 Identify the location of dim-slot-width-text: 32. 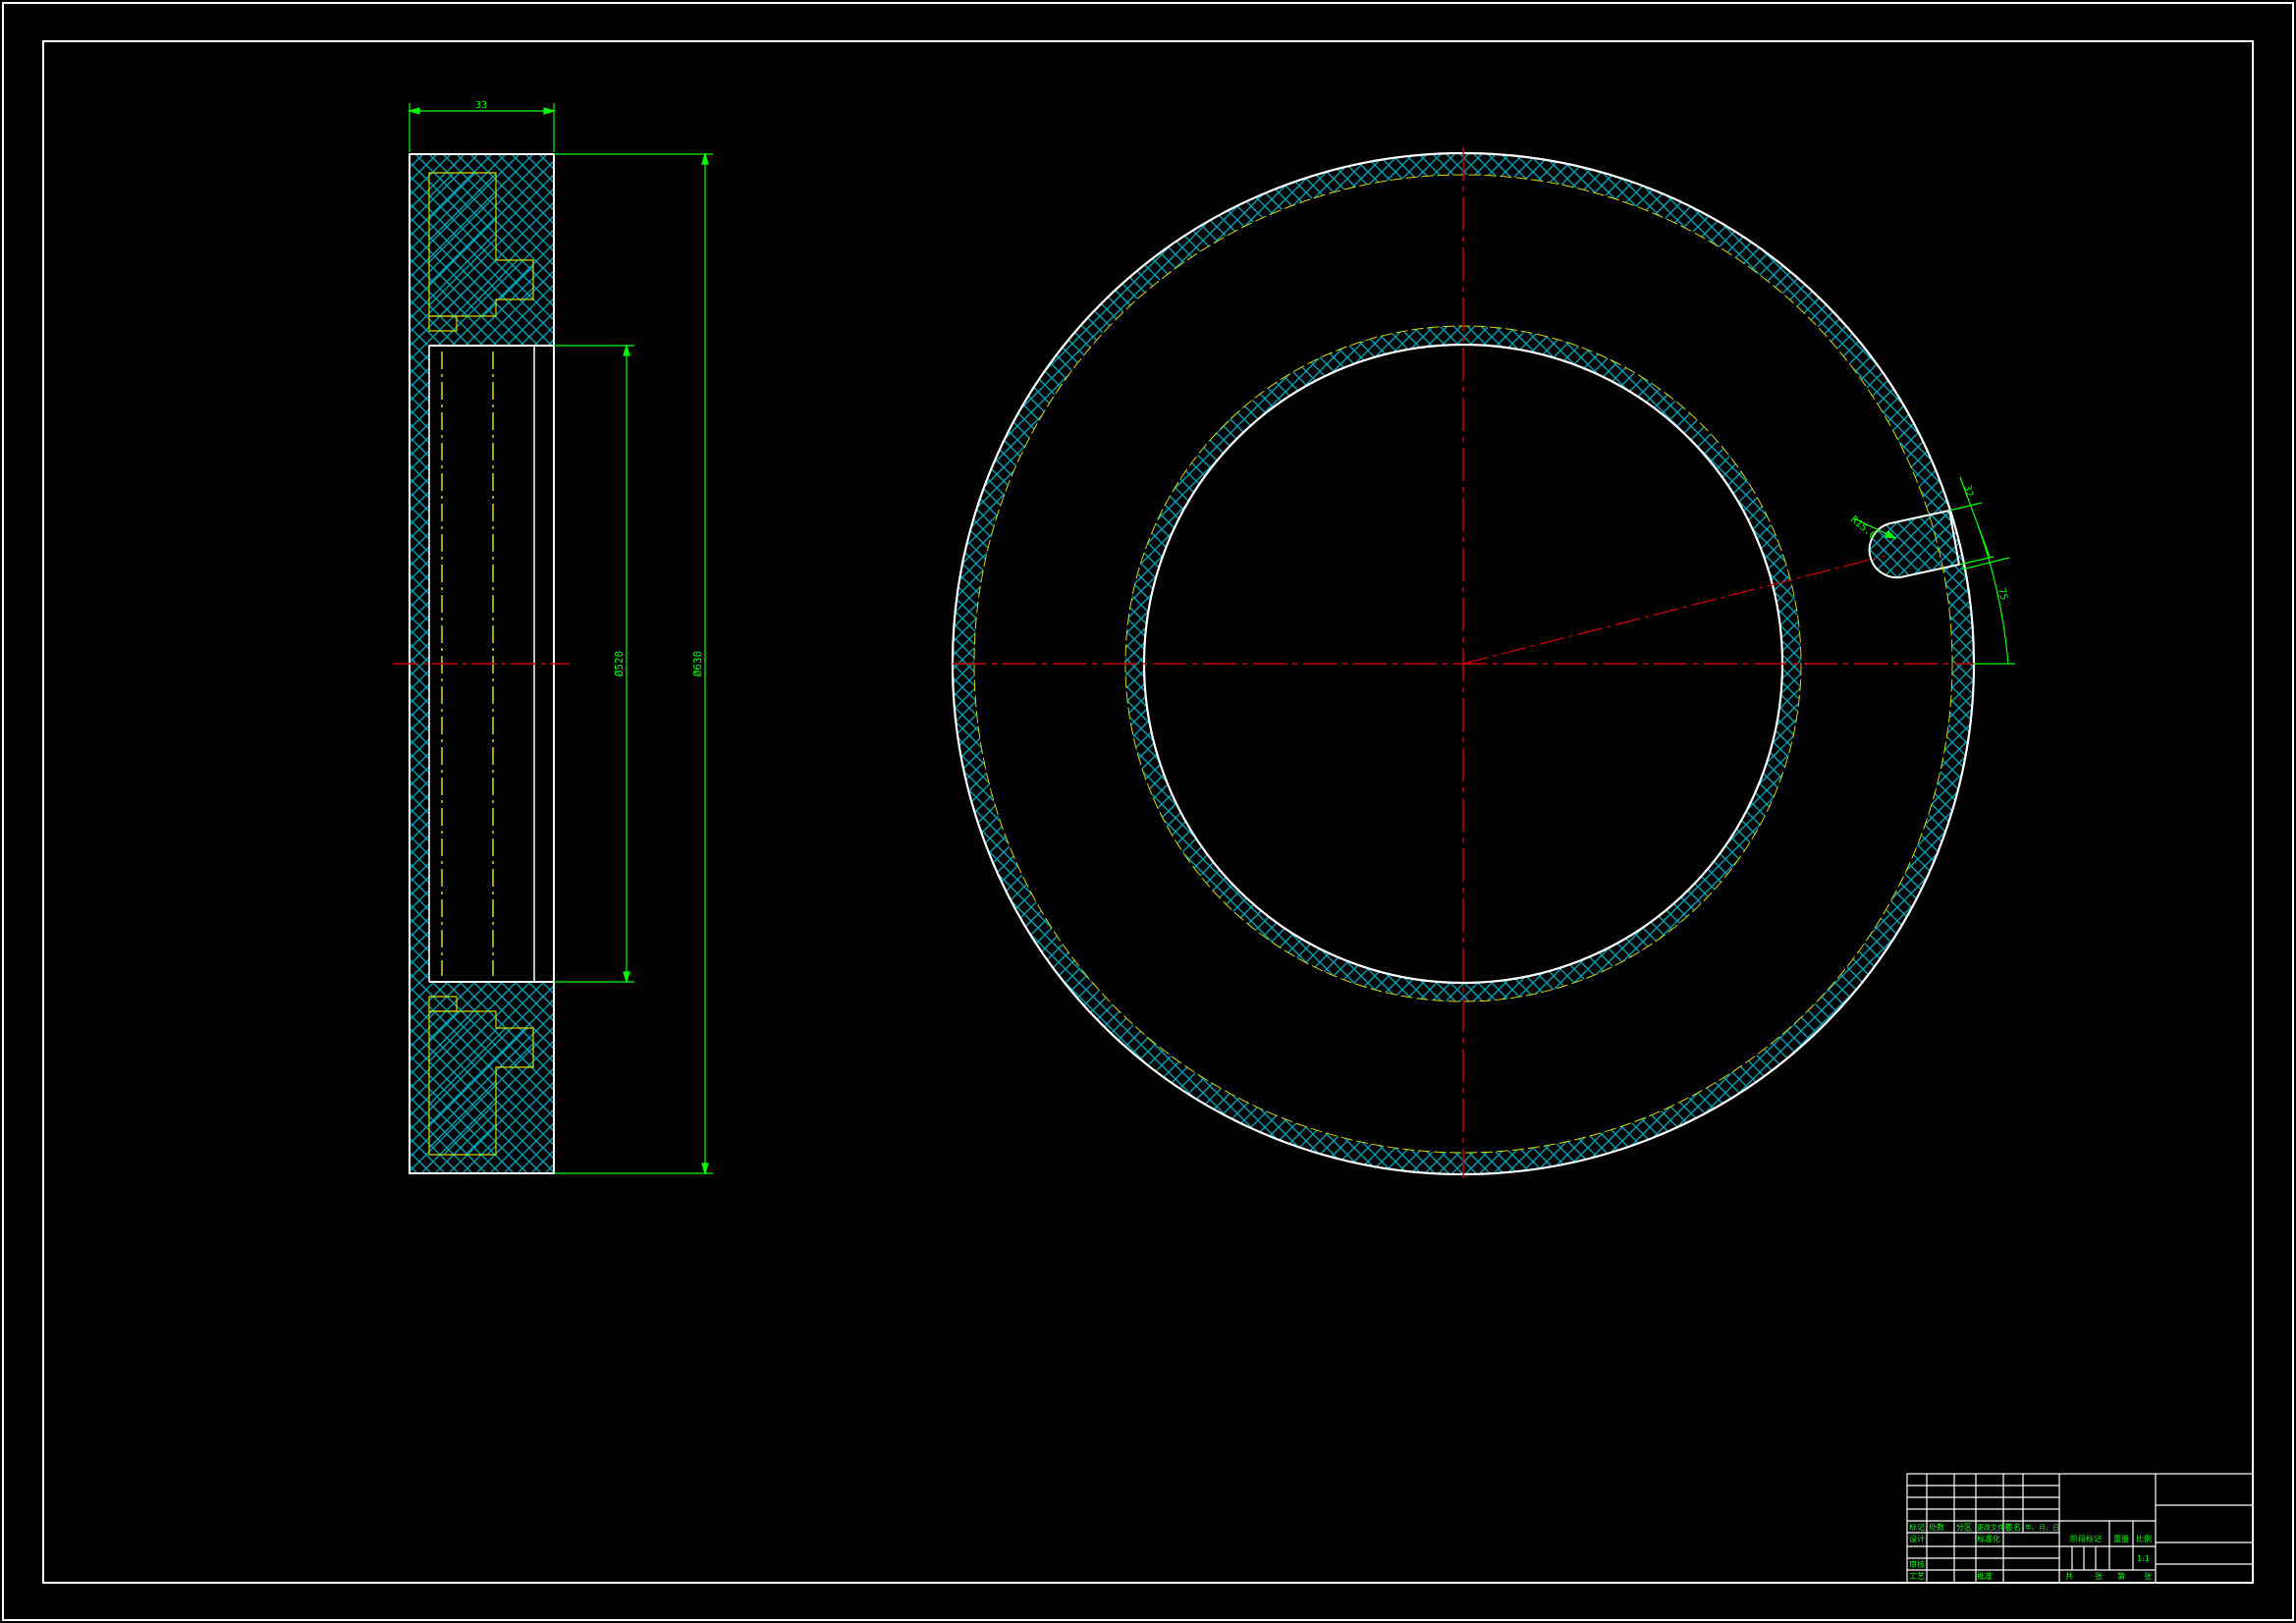
(1968, 491).